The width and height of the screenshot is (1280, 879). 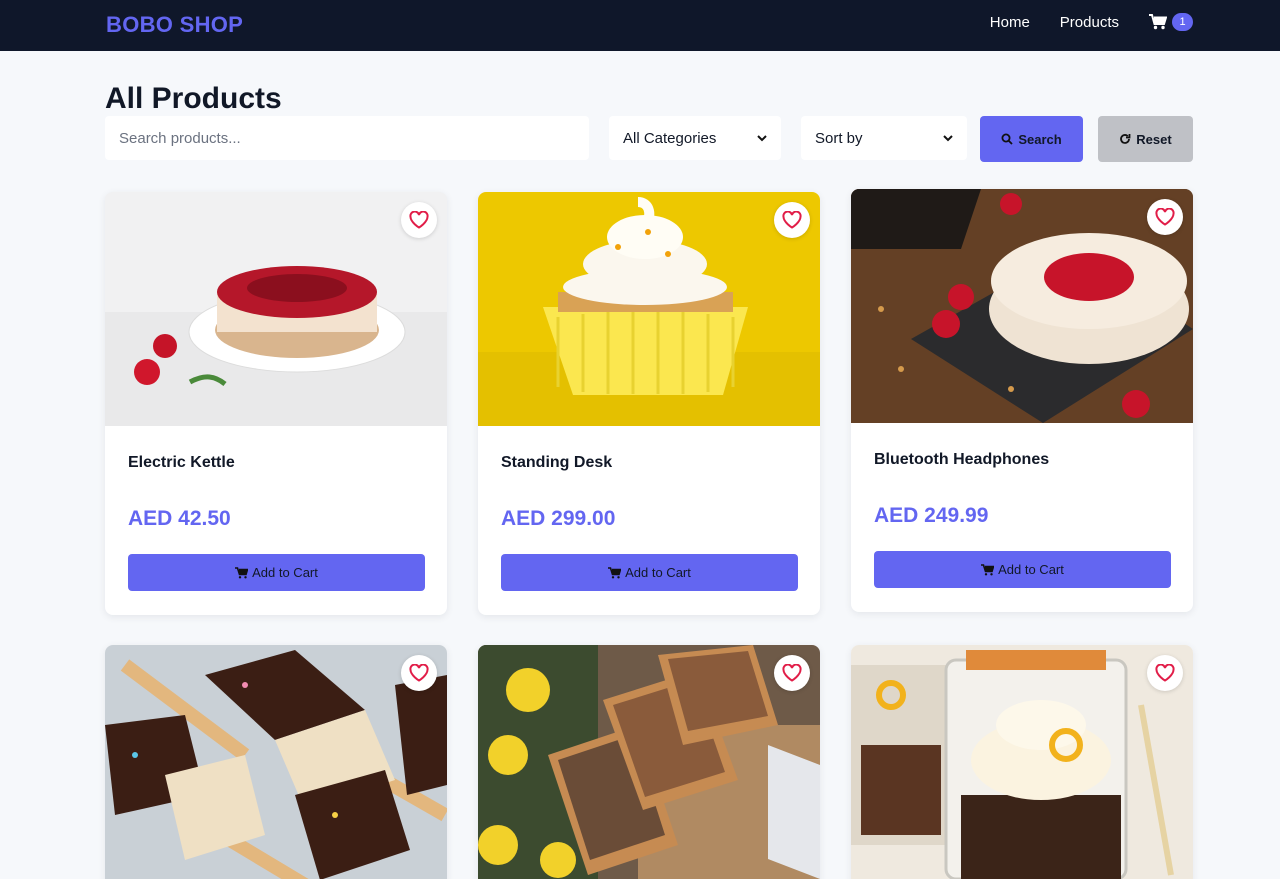 What do you see at coordinates (347, 138) in the screenshot?
I see `search-input` at bounding box center [347, 138].